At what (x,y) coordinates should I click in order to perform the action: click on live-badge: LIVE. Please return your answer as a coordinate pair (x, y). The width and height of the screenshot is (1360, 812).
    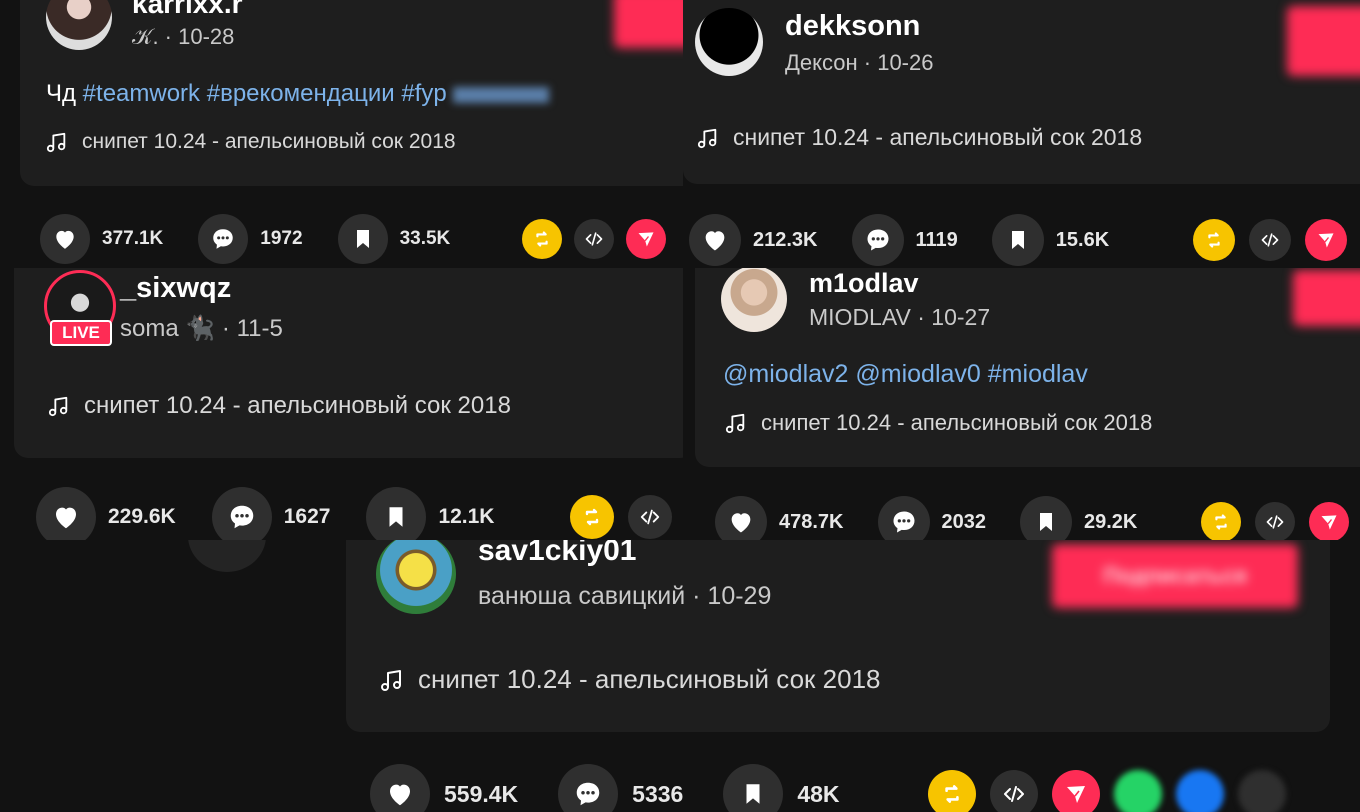
    Looking at the image, I should click on (81, 333).